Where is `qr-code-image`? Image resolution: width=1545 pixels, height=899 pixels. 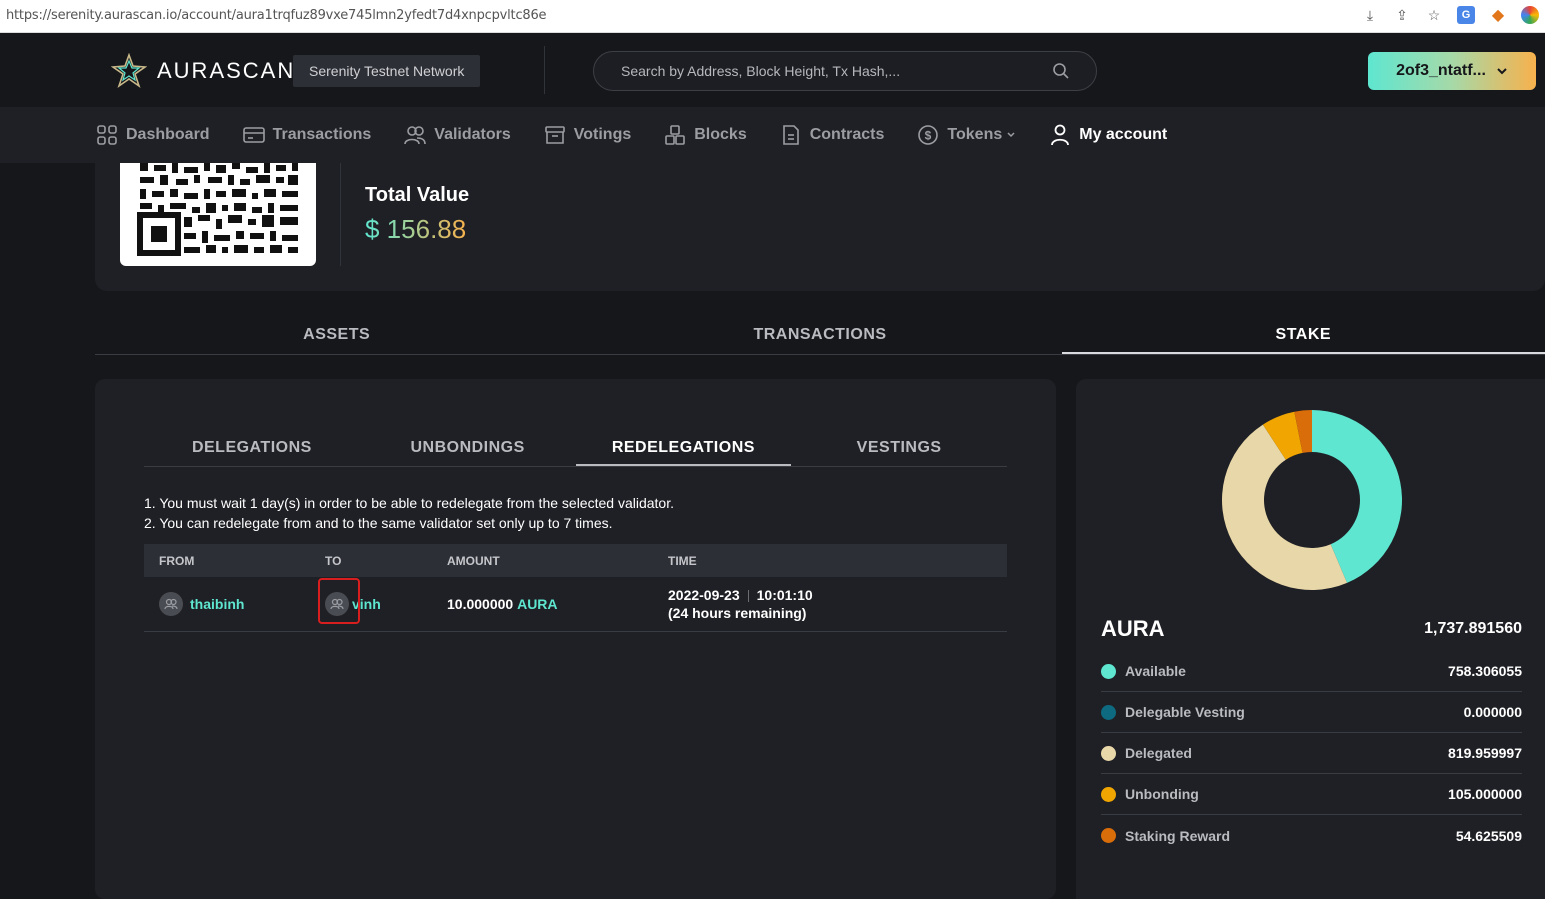 qr-code-image is located at coordinates (217, 209).